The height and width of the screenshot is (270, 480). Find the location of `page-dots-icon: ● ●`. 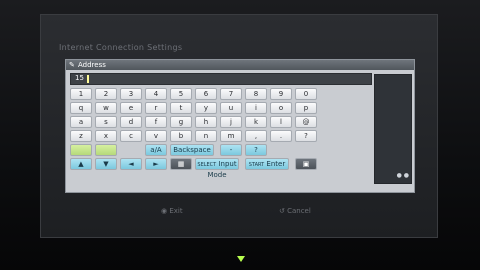

page-dots-icon: ● ● is located at coordinates (402, 175).